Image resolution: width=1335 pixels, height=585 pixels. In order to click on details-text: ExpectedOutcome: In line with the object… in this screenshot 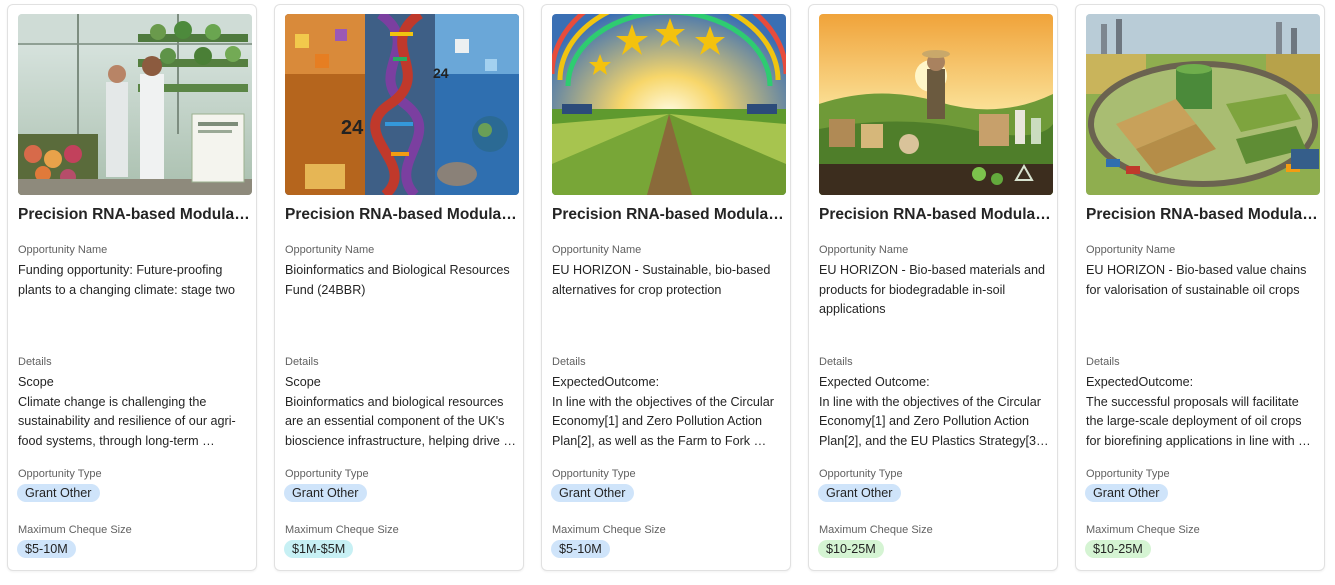, I will do `click(663, 411)`.